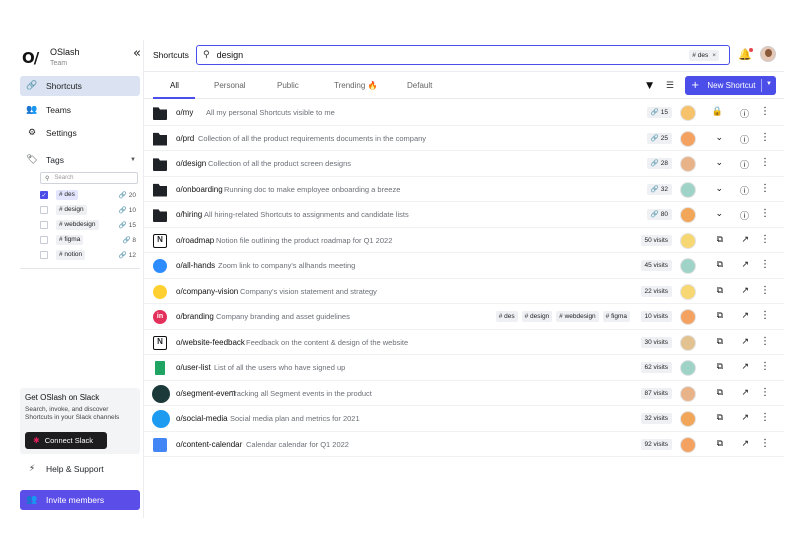  Describe the element at coordinates (704, 55) in the screenshot. I see `search-tag-chip: # des ×` at that location.